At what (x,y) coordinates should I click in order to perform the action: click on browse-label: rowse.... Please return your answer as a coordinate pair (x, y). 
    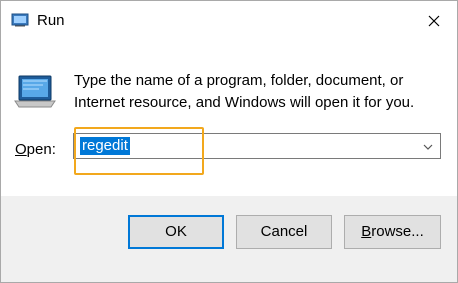
    Looking at the image, I should click on (397, 231).